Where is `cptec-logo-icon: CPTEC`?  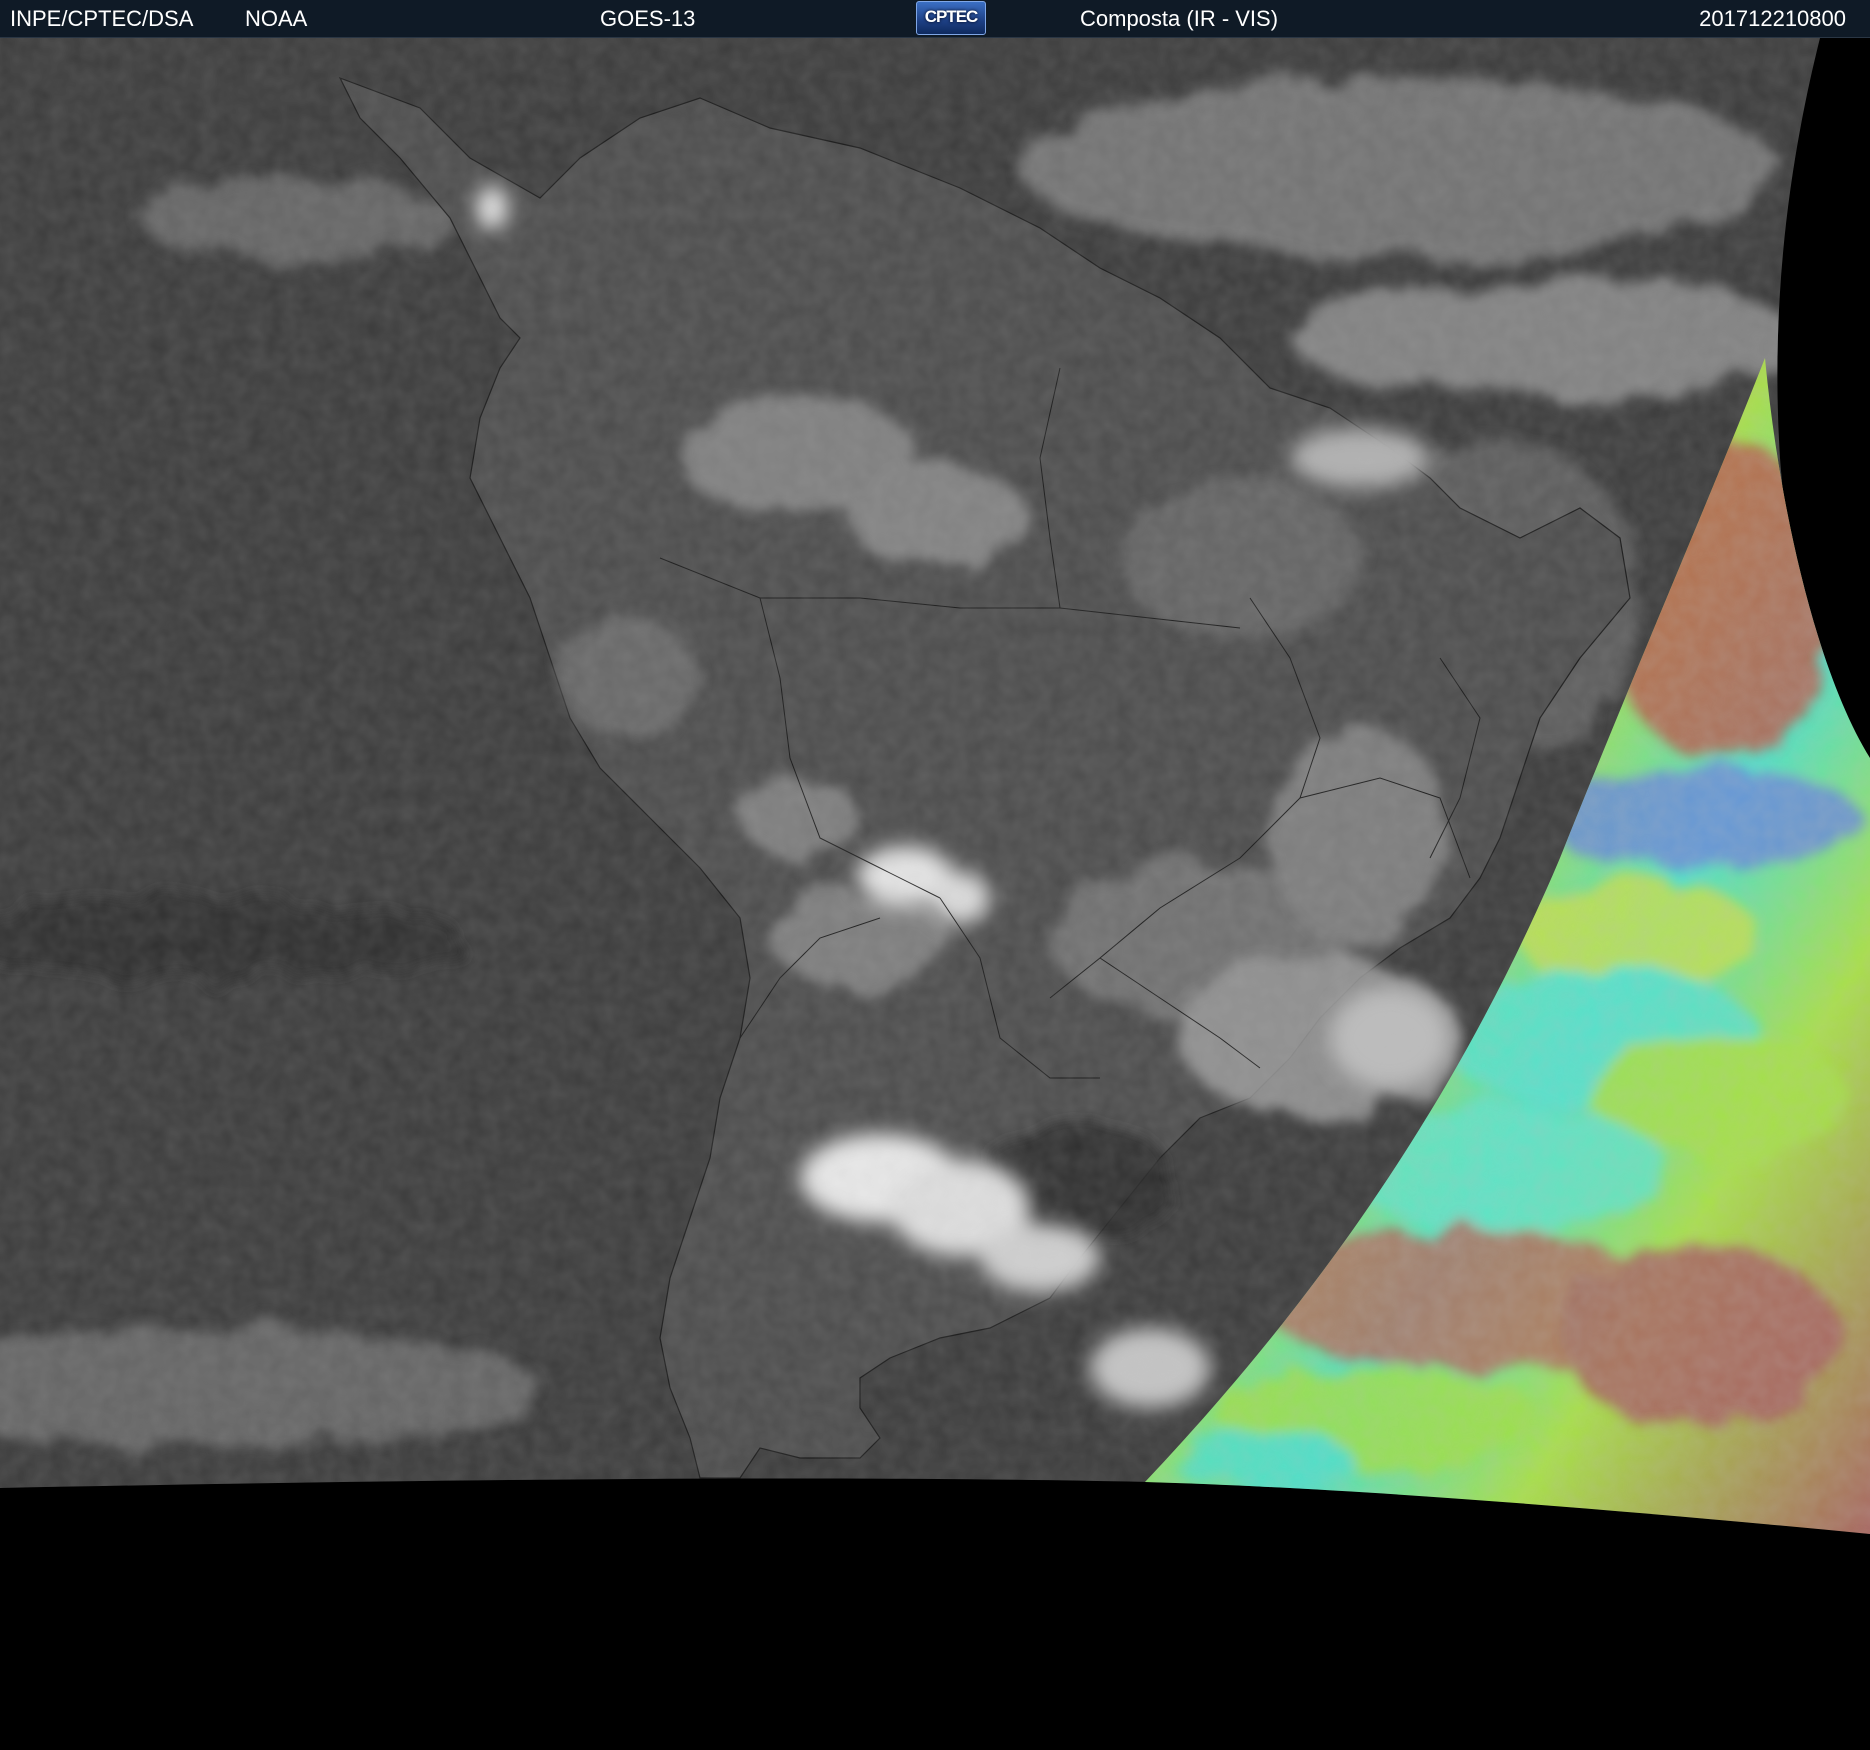 cptec-logo-icon: CPTEC is located at coordinates (951, 18).